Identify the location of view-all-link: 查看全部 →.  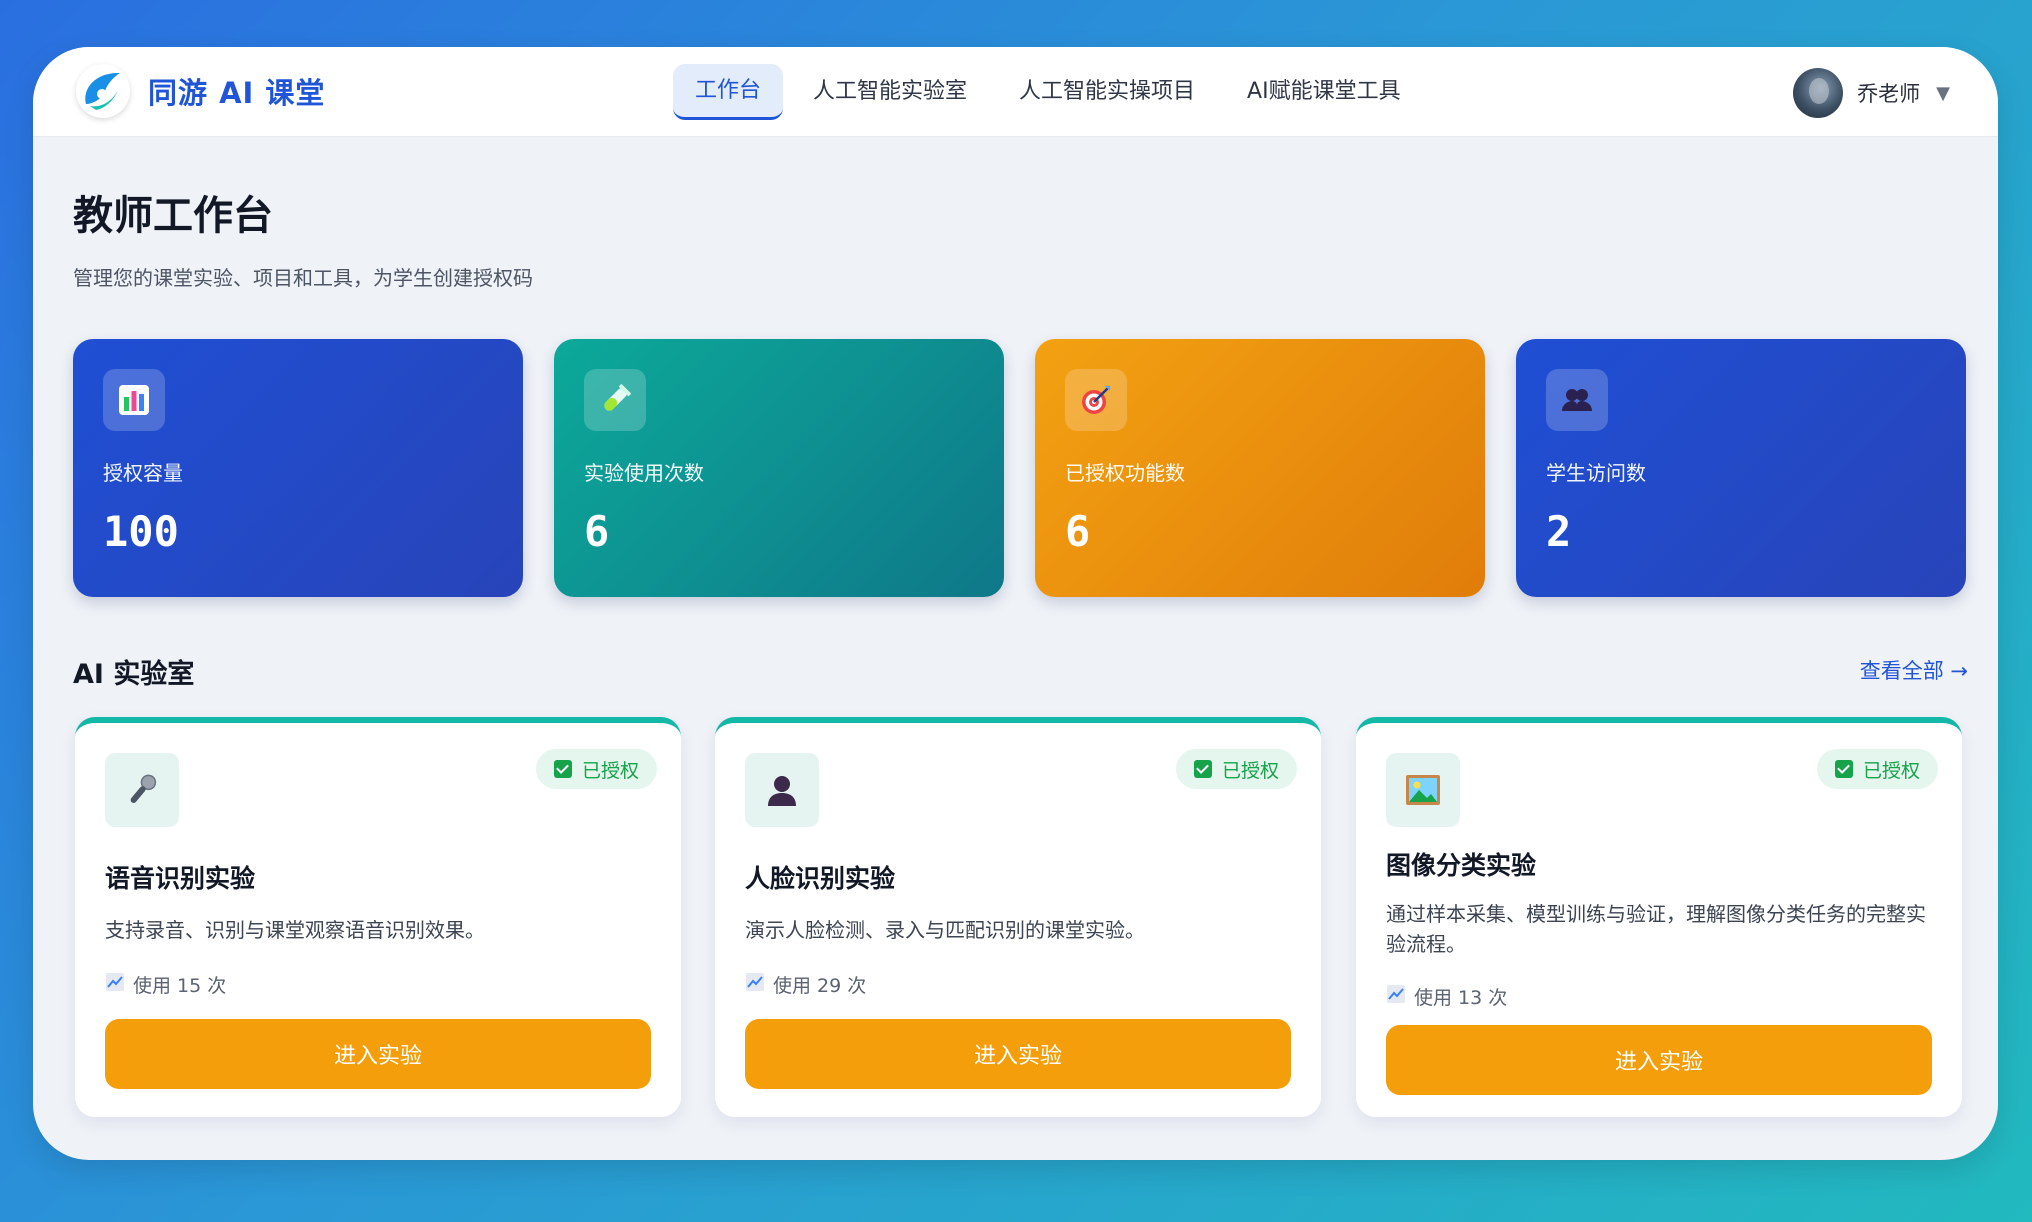
(1914, 670).